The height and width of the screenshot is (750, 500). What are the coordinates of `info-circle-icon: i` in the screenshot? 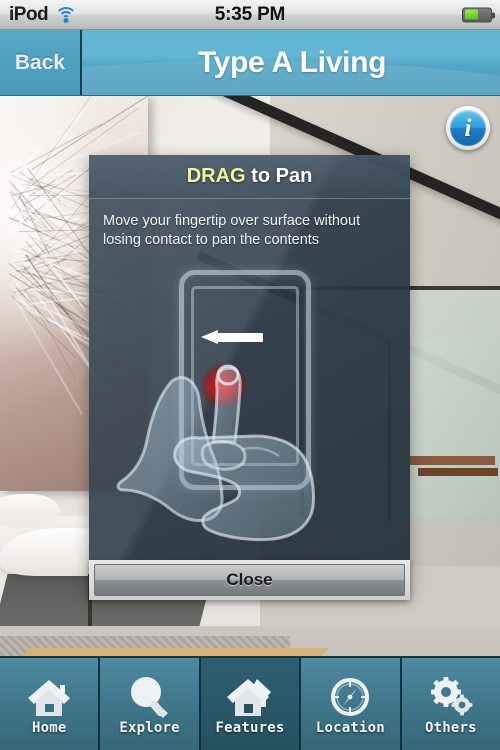 It's located at (468, 128).